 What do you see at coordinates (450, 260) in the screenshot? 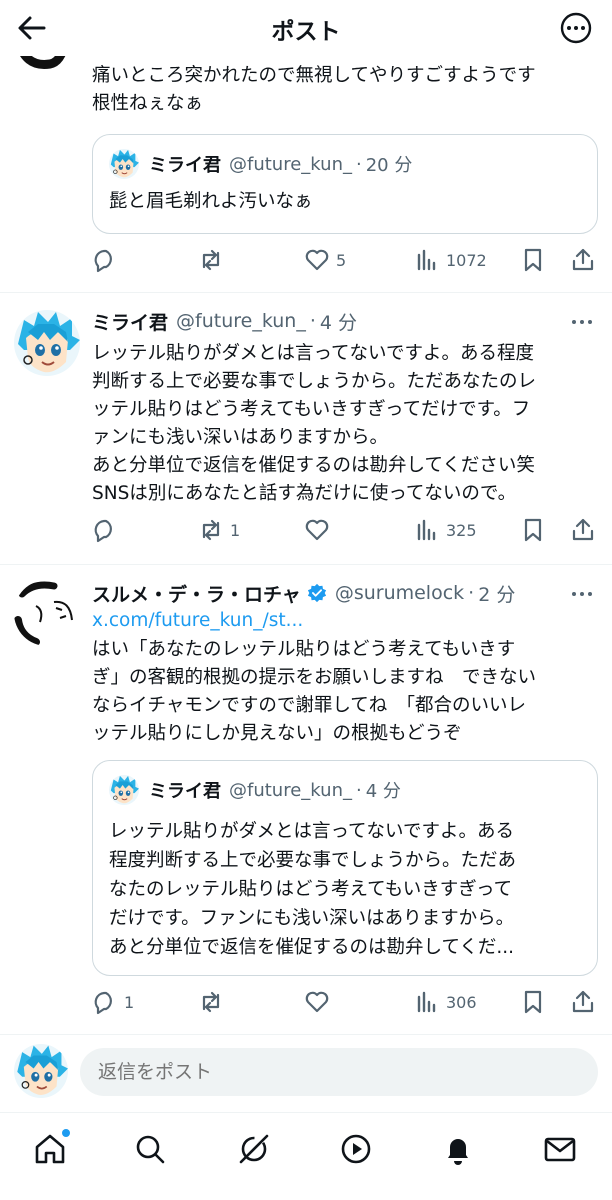
I see `views-button: 1072` at bounding box center [450, 260].